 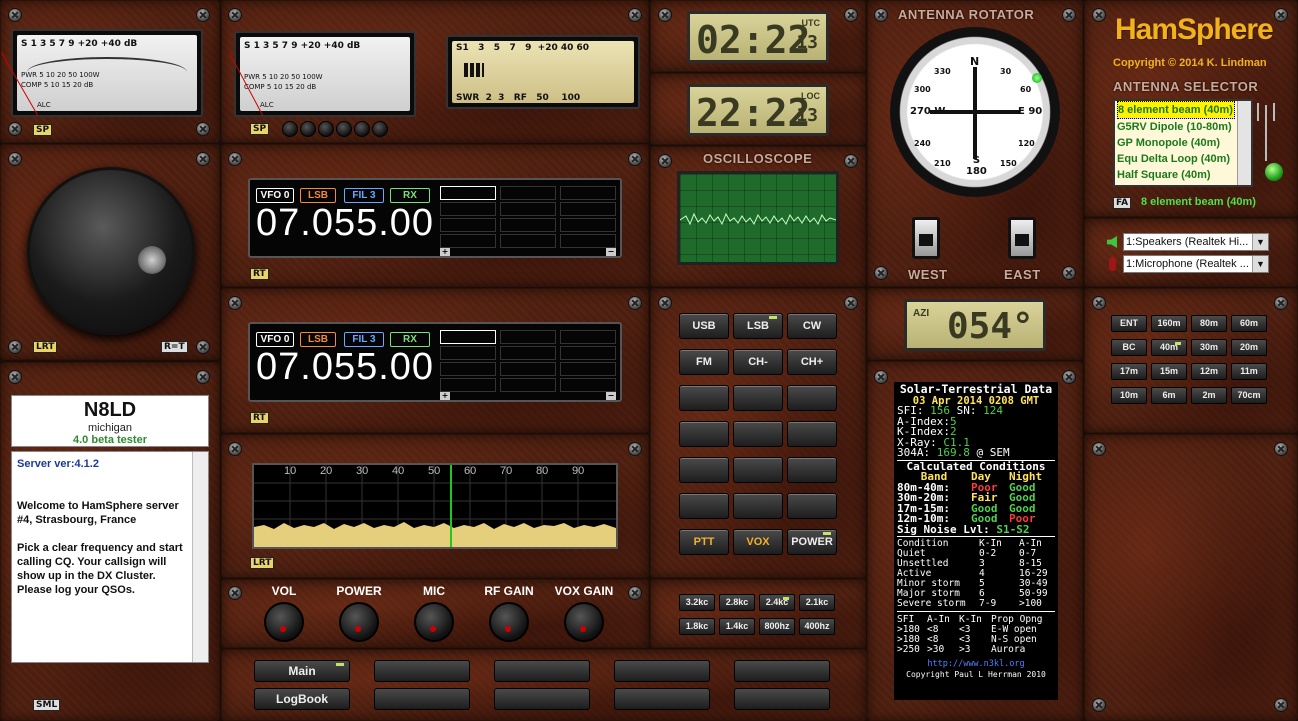 I want to click on ptt-button: PTT, so click(x=704, y=542).